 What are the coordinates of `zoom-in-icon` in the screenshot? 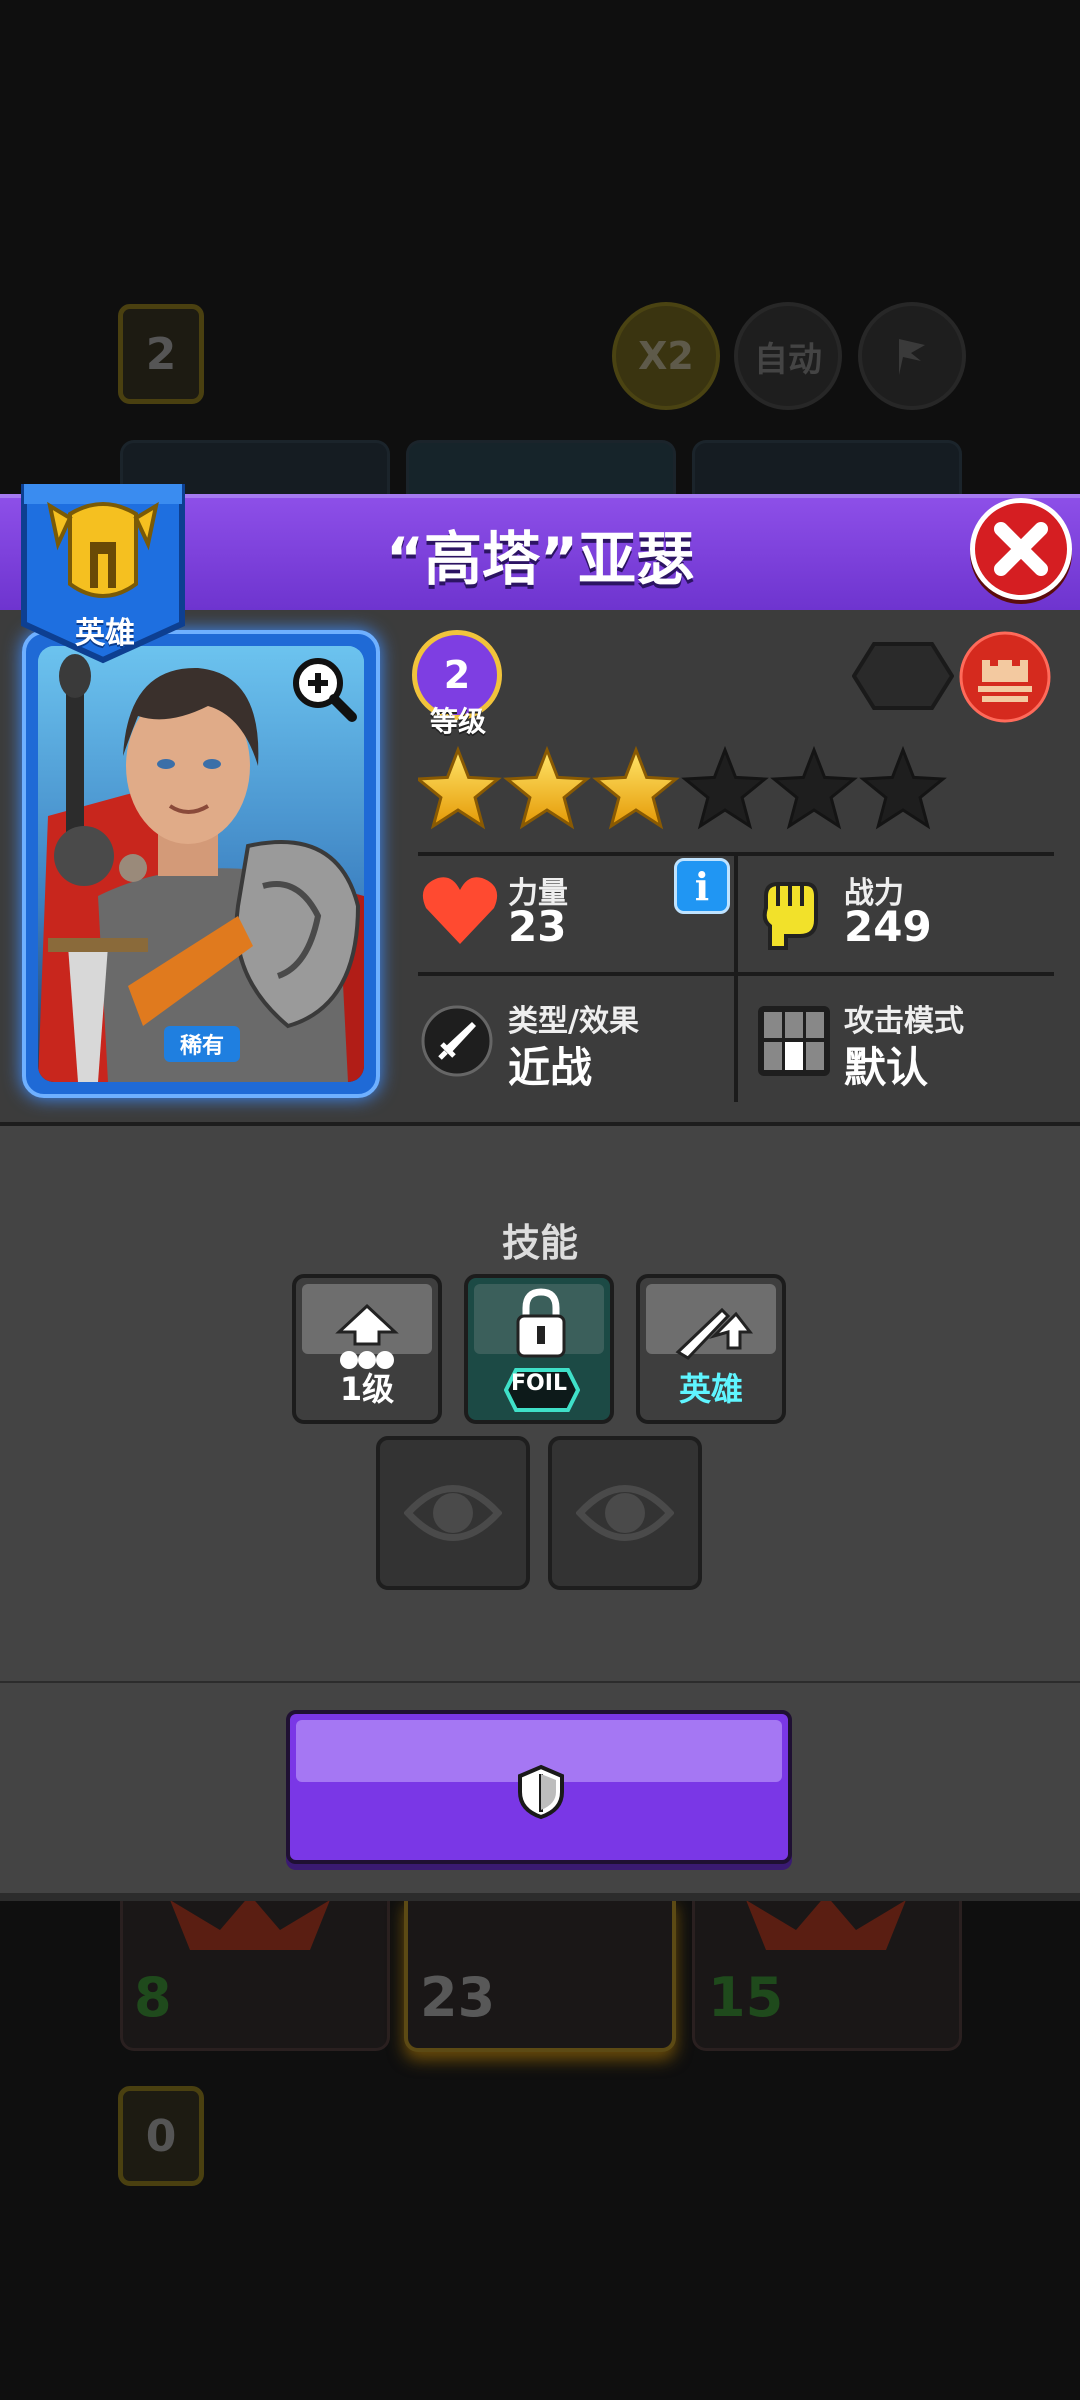 It's located at (325, 690).